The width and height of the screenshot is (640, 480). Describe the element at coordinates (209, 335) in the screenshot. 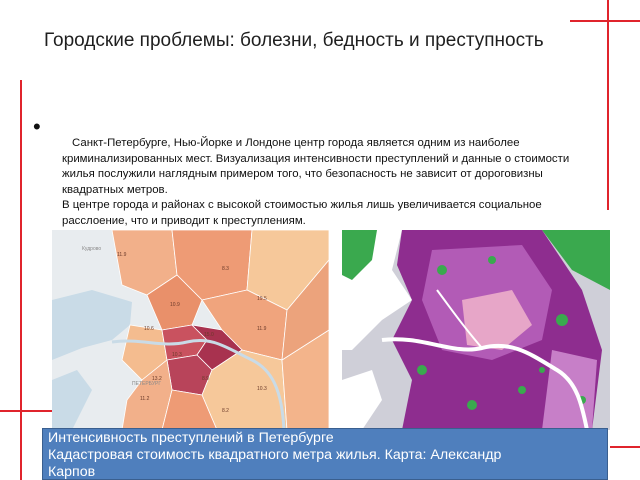

I see `district-value: 15.0` at that location.